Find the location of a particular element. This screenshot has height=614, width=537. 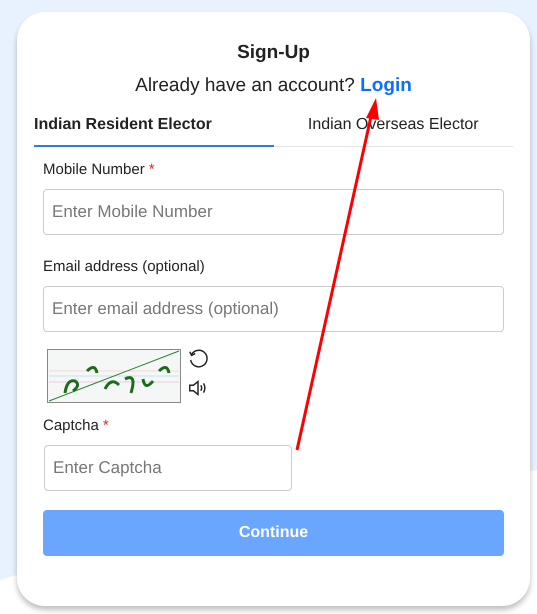

input-field: Enter email address (optional) is located at coordinates (273, 309).